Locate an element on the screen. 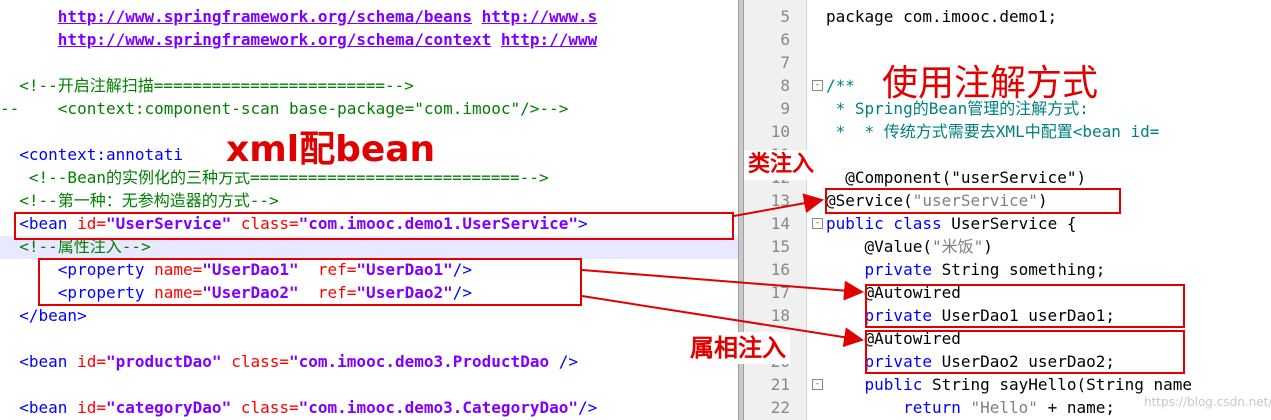 The width and height of the screenshot is (1271, 420). java-code-line: * * 传统方式需要去XML中配置<bean id= is located at coordinates (993, 131).